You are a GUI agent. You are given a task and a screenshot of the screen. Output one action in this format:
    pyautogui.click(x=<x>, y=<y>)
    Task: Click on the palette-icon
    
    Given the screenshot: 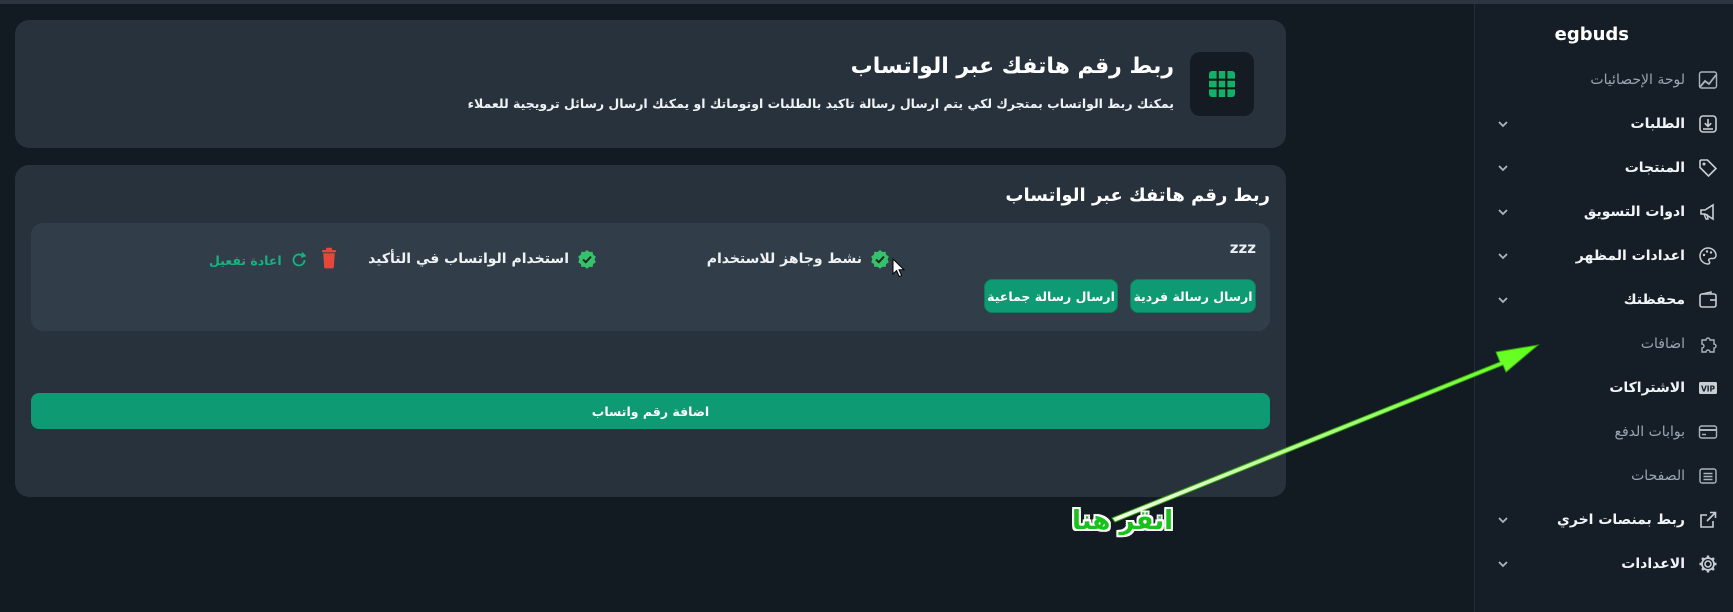 What is the action you would take?
    pyautogui.click(x=1708, y=256)
    